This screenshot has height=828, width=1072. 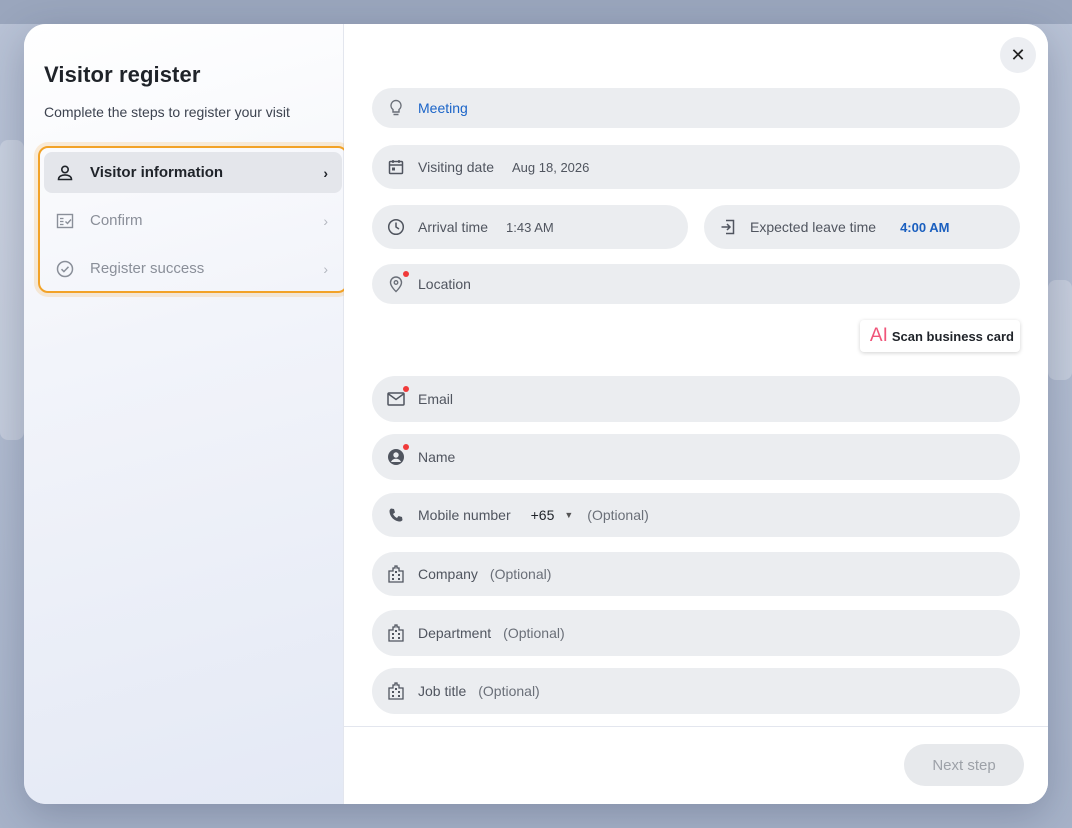 What do you see at coordinates (122, 74) in the screenshot?
I see `dialog-title: Visitor register` at bounding box center [122, 74].